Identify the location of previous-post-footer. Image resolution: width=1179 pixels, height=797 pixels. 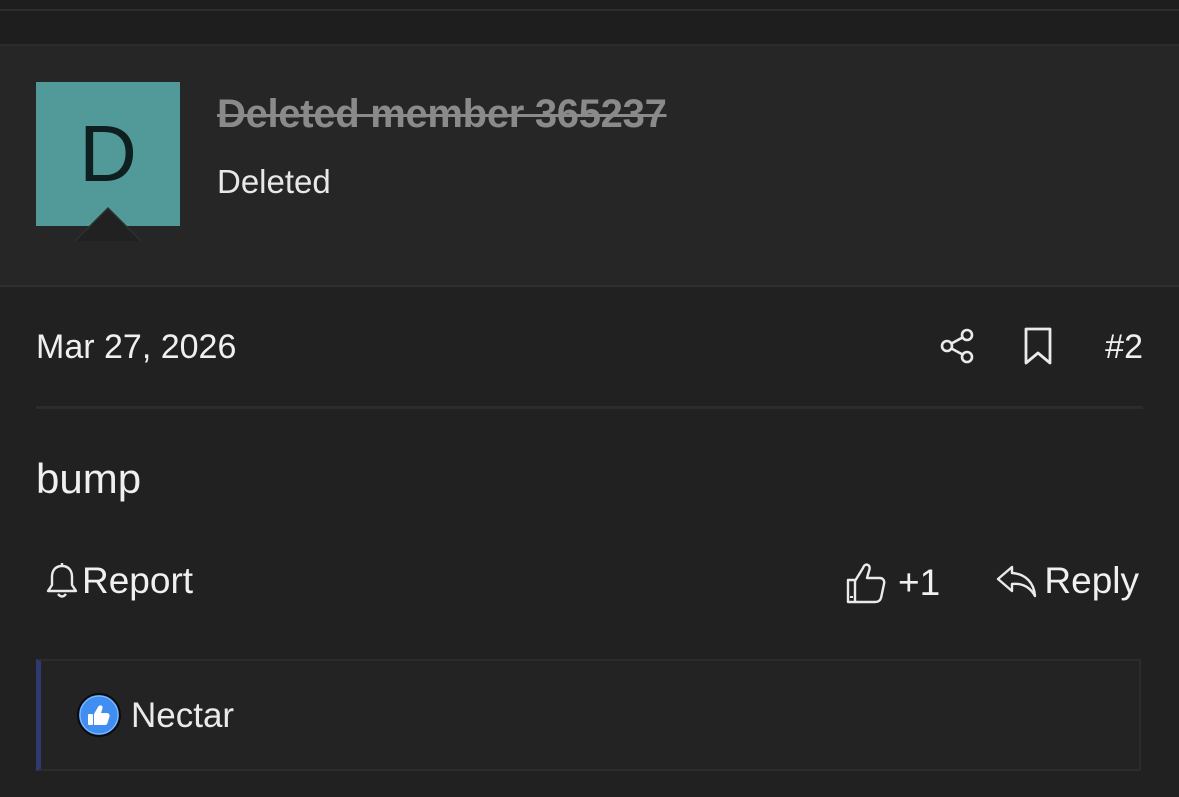
(589, 23).